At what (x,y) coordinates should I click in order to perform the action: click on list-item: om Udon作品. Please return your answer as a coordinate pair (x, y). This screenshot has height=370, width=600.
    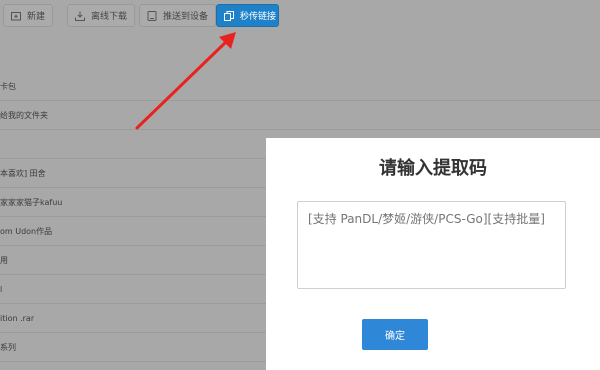
    Looking at the image, I should click on (134, 231).